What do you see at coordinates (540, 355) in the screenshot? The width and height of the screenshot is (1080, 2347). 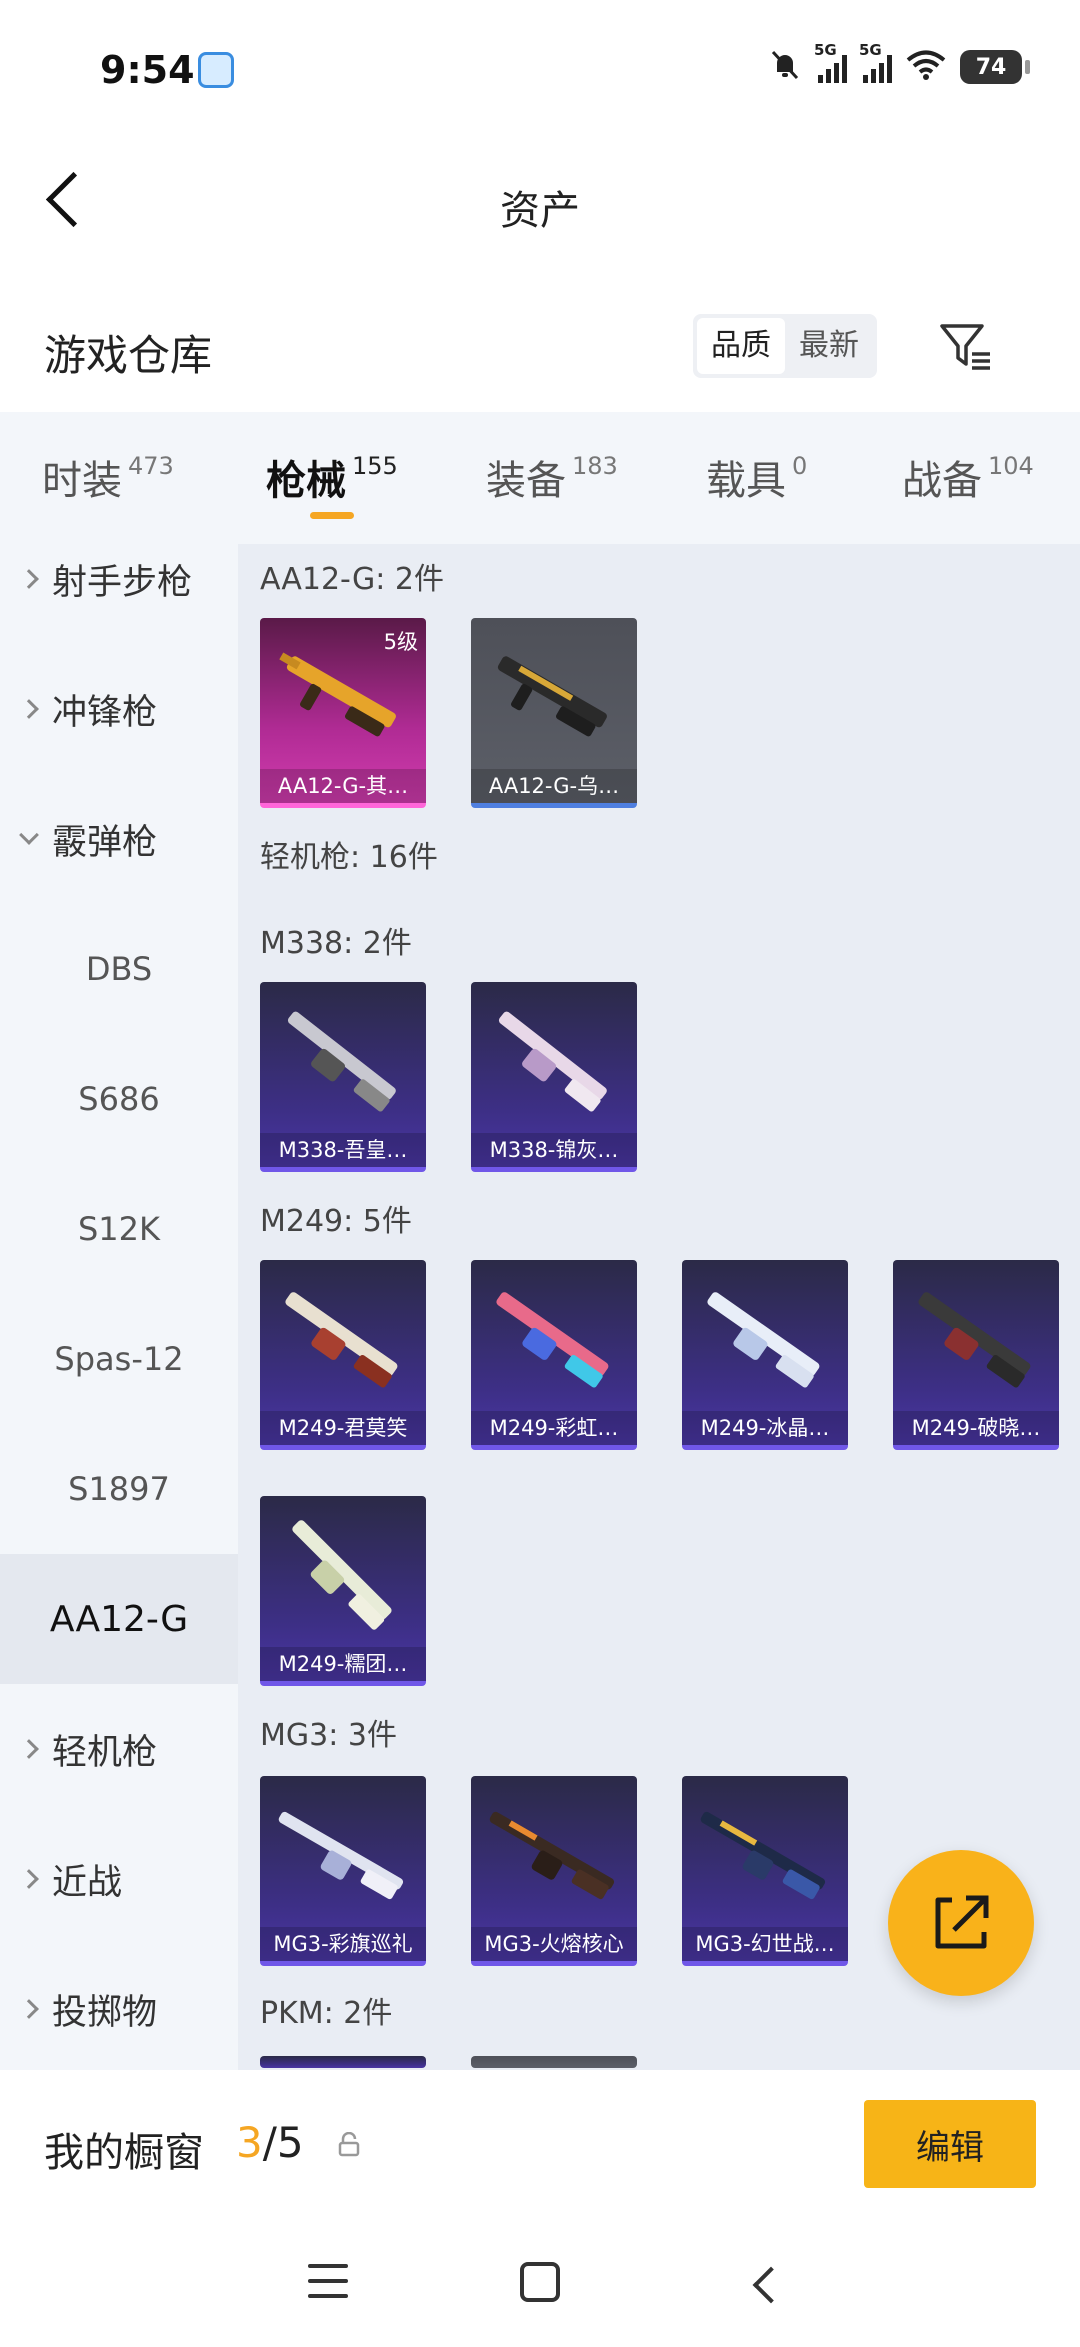 I see `warehouse-header: 游戏仓库 品质 最新` at bounding box center [540, 355].